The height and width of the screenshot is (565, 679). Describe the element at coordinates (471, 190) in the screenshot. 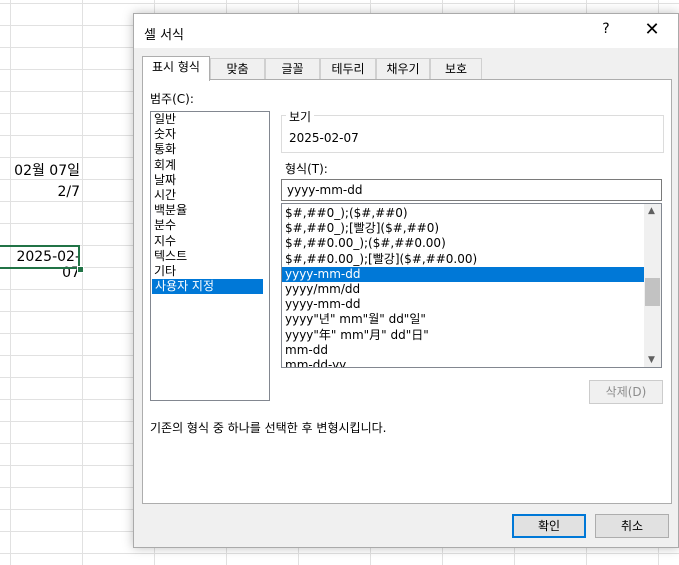

I see `format-type-input: yyyy-mm-dd` at that location.